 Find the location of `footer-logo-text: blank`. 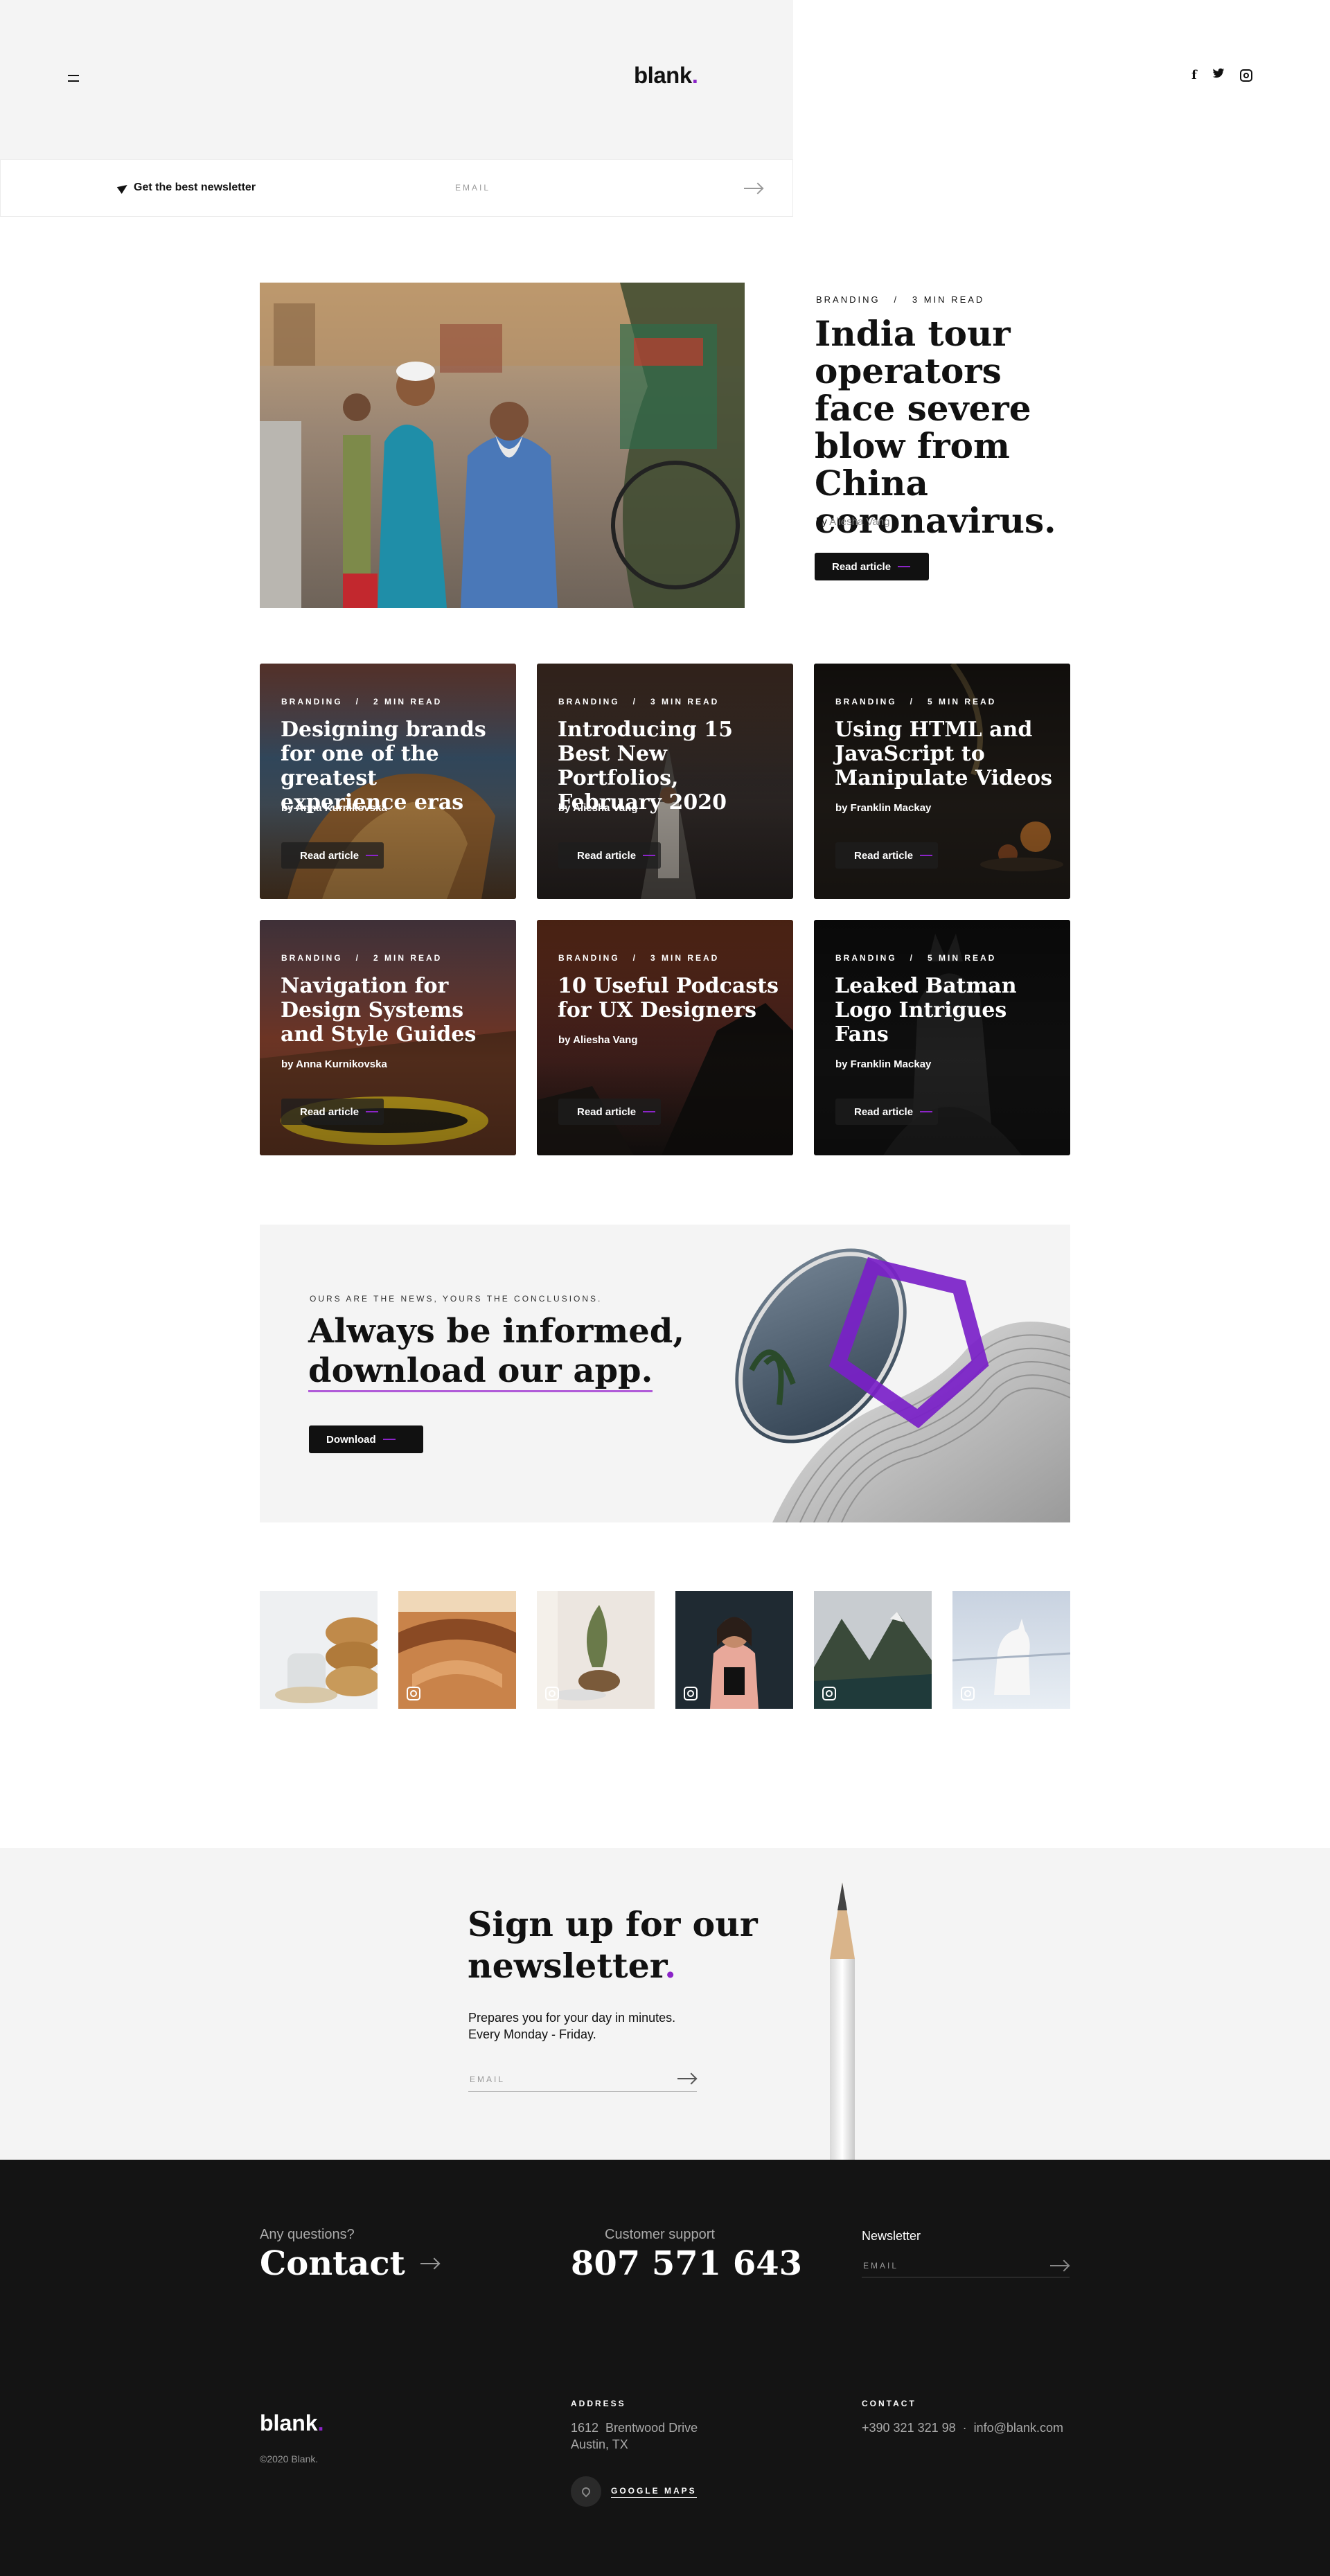

footer-logo-text: blank is located at coordinates (289, 2422).